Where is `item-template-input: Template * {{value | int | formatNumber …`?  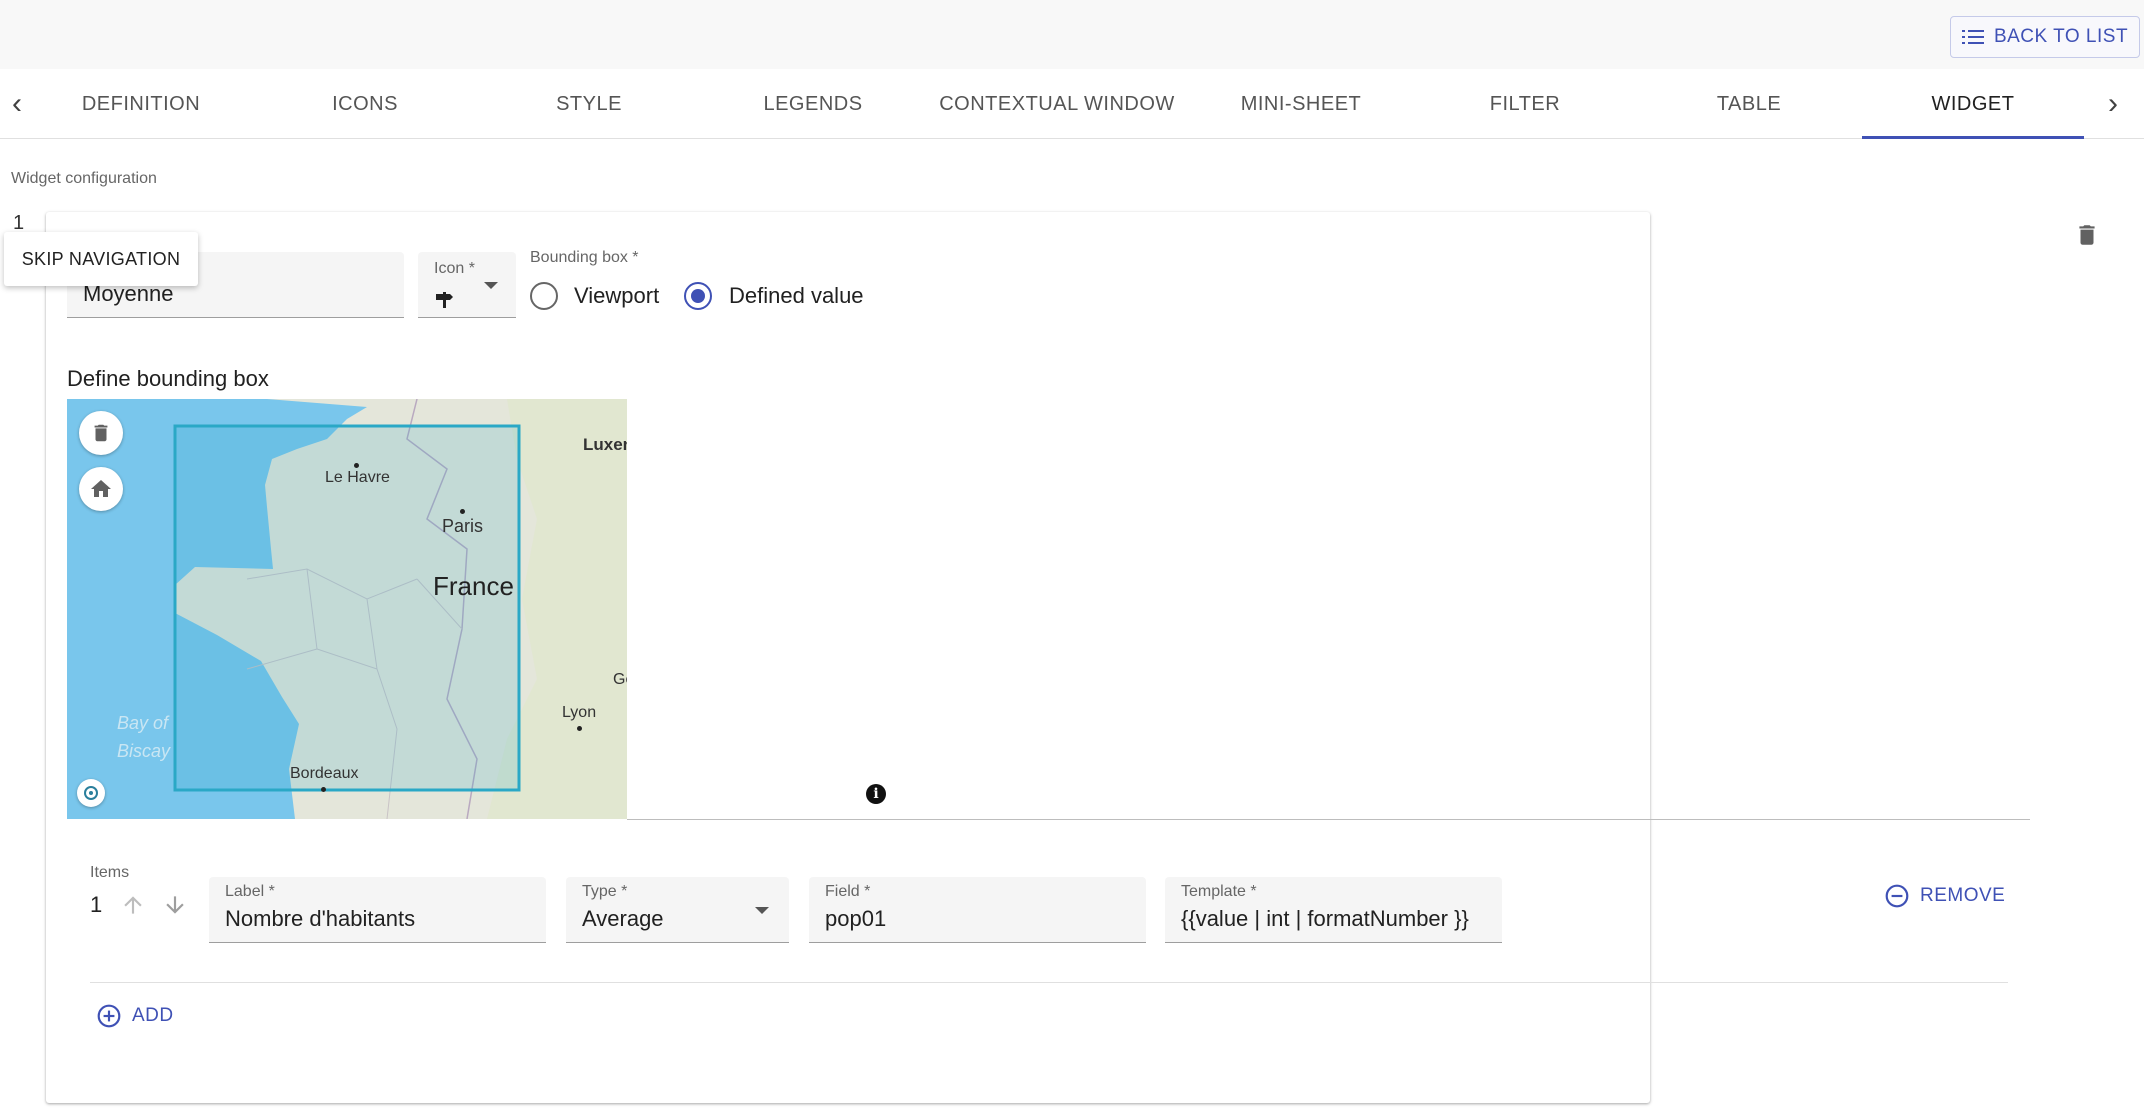
item-template-input: Template * {{value | int | formatNumber … is located at coordinates (1333, 910).